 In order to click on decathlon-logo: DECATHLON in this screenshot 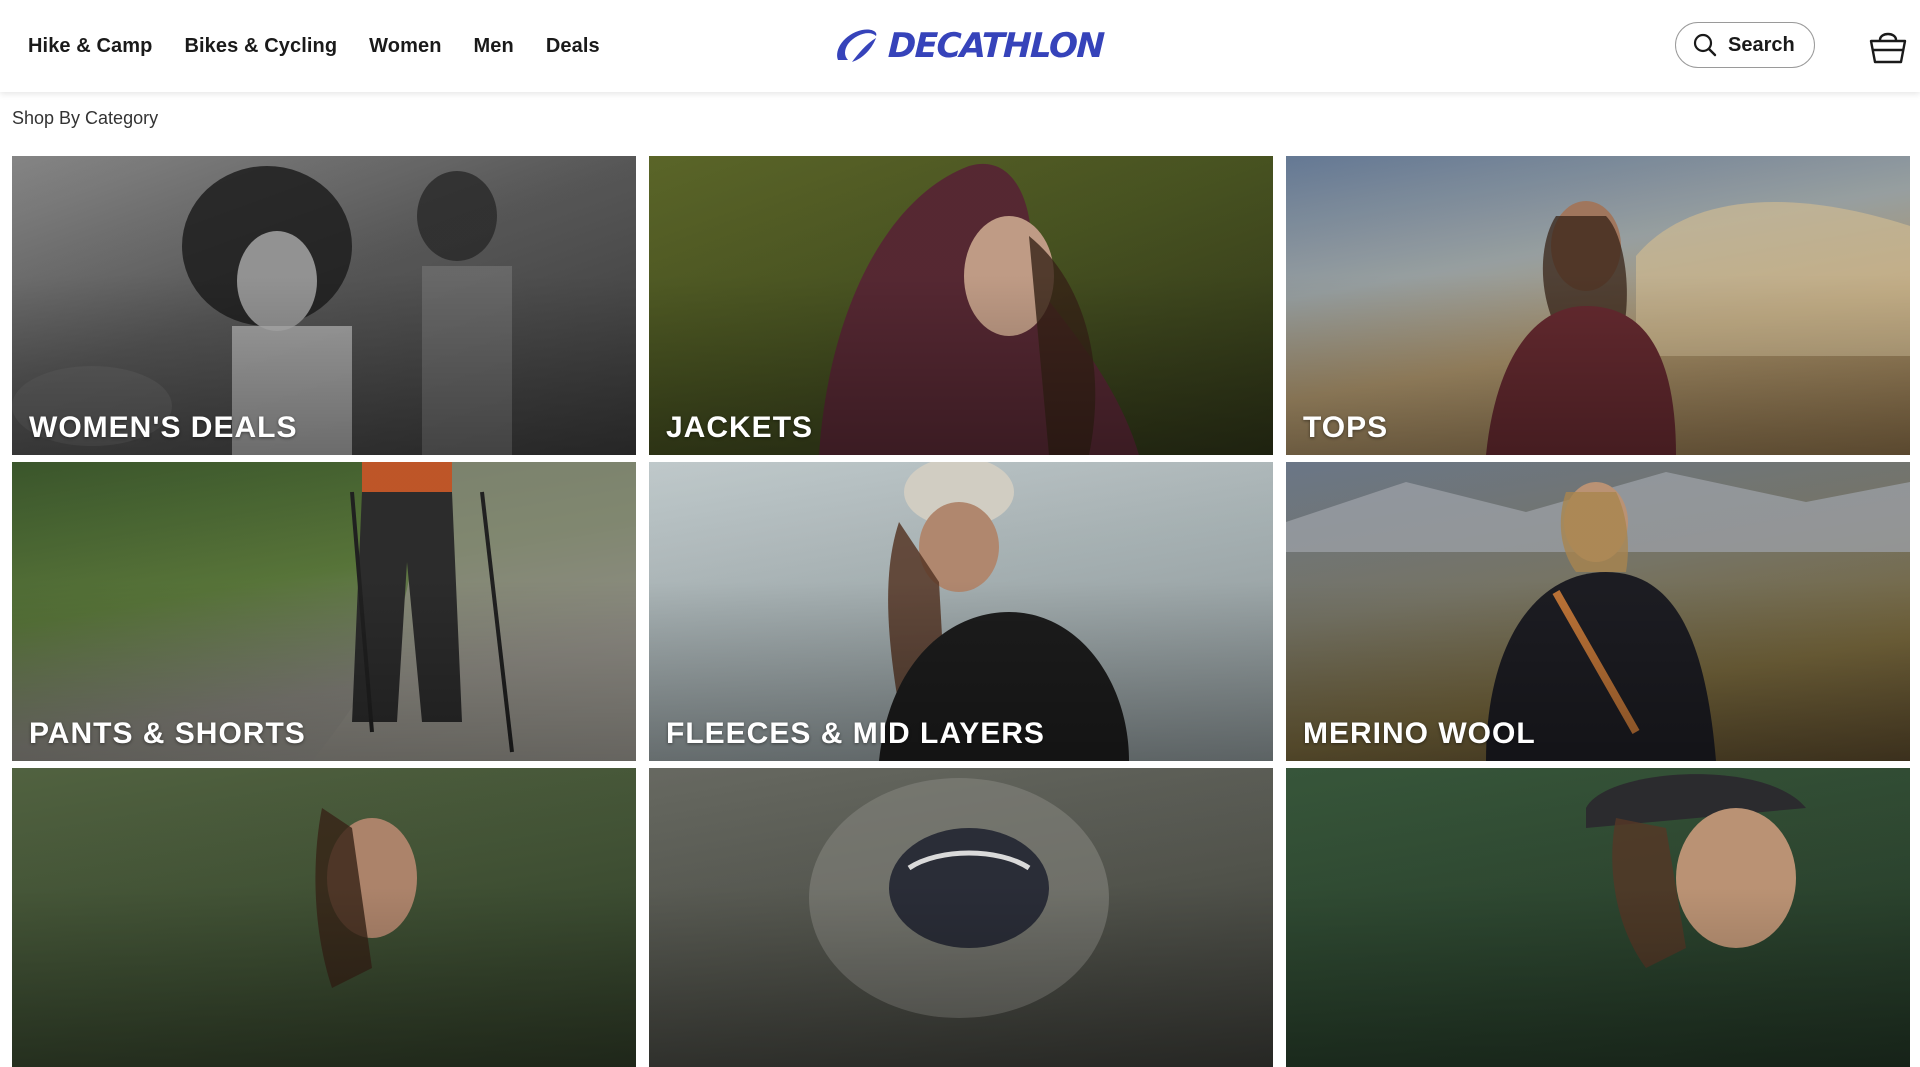, I will do `click(968, 46)`.